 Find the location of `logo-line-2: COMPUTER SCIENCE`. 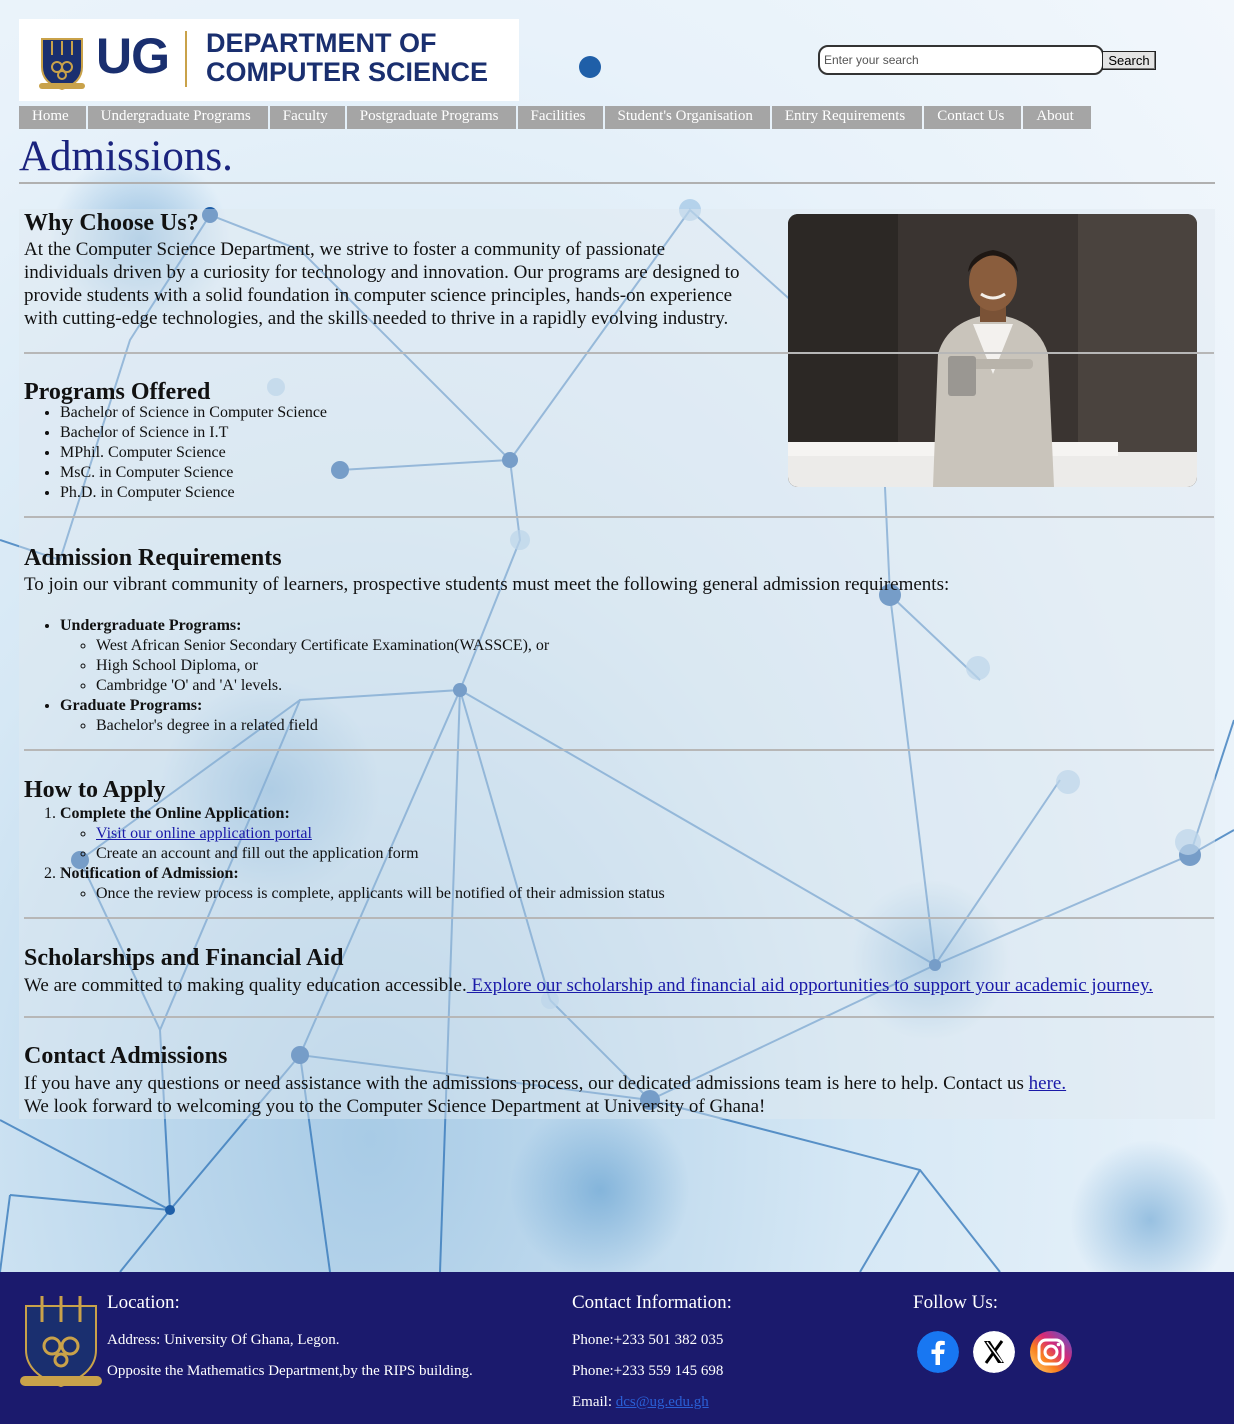

logo-line-2: COMPUTER SCIENCE is located at coordinates (347, 72).